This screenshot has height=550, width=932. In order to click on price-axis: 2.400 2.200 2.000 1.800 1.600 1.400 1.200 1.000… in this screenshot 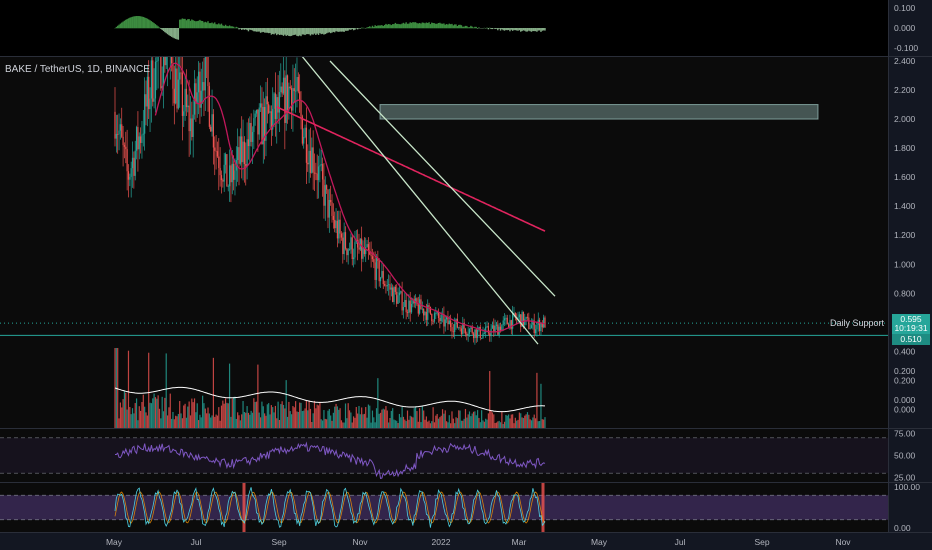, I will do `click(907, 268)`.